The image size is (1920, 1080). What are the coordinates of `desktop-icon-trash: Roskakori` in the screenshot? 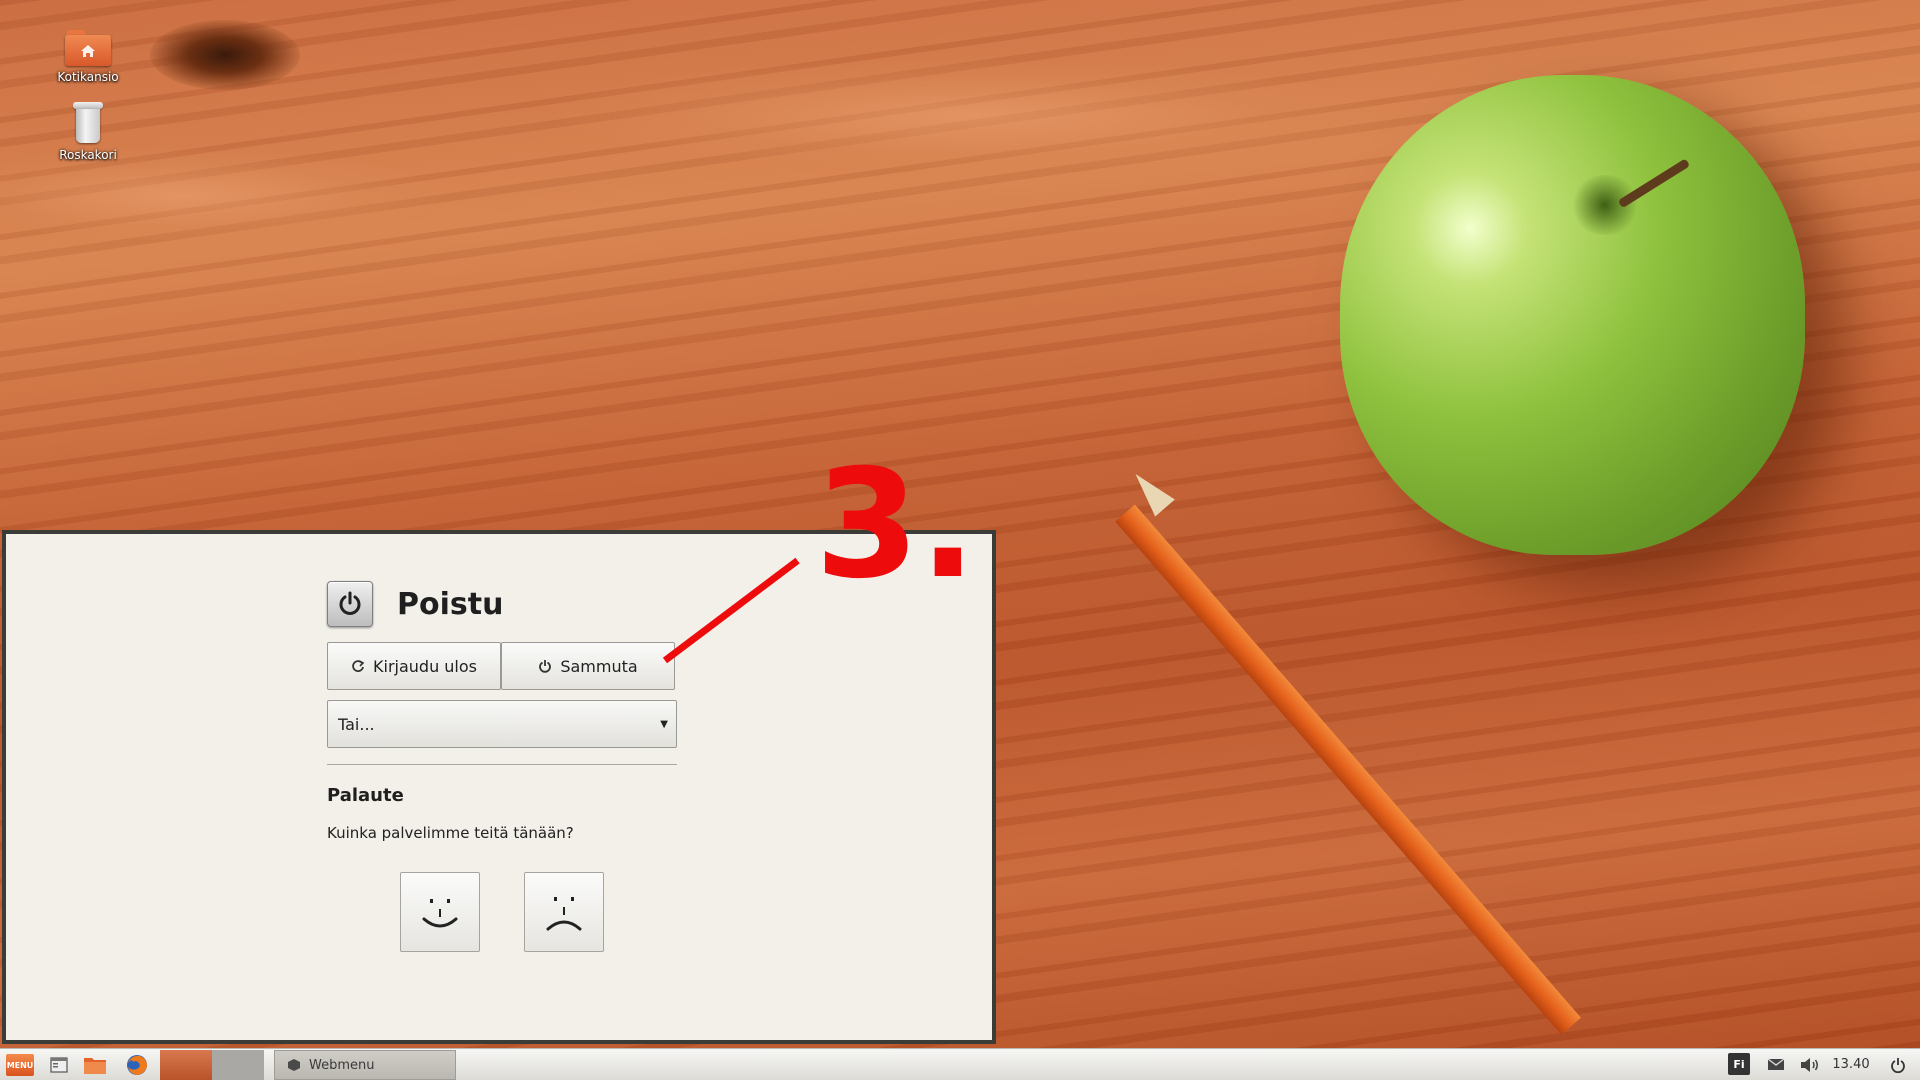 It's located at (88, 132).